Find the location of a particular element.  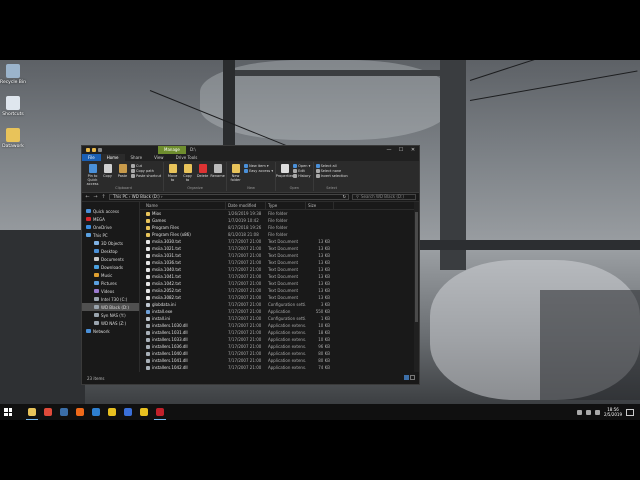

breadcrumb: This PC › WD Black (D:) › is located at coordinates (138, 197).